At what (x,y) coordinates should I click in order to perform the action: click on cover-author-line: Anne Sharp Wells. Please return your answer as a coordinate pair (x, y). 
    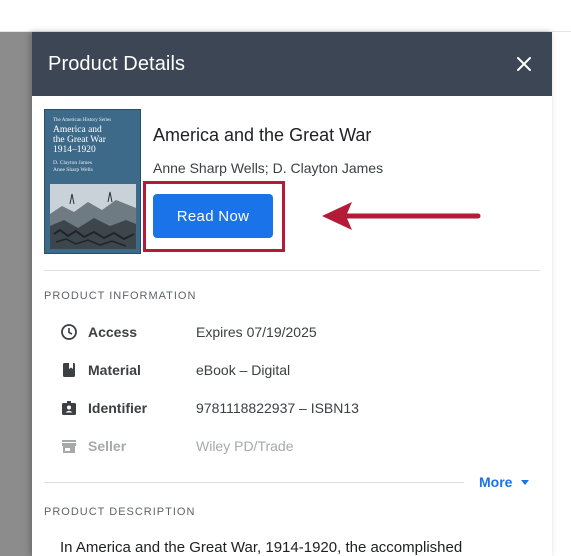
    Looking at the image, I should click on (73, 169).